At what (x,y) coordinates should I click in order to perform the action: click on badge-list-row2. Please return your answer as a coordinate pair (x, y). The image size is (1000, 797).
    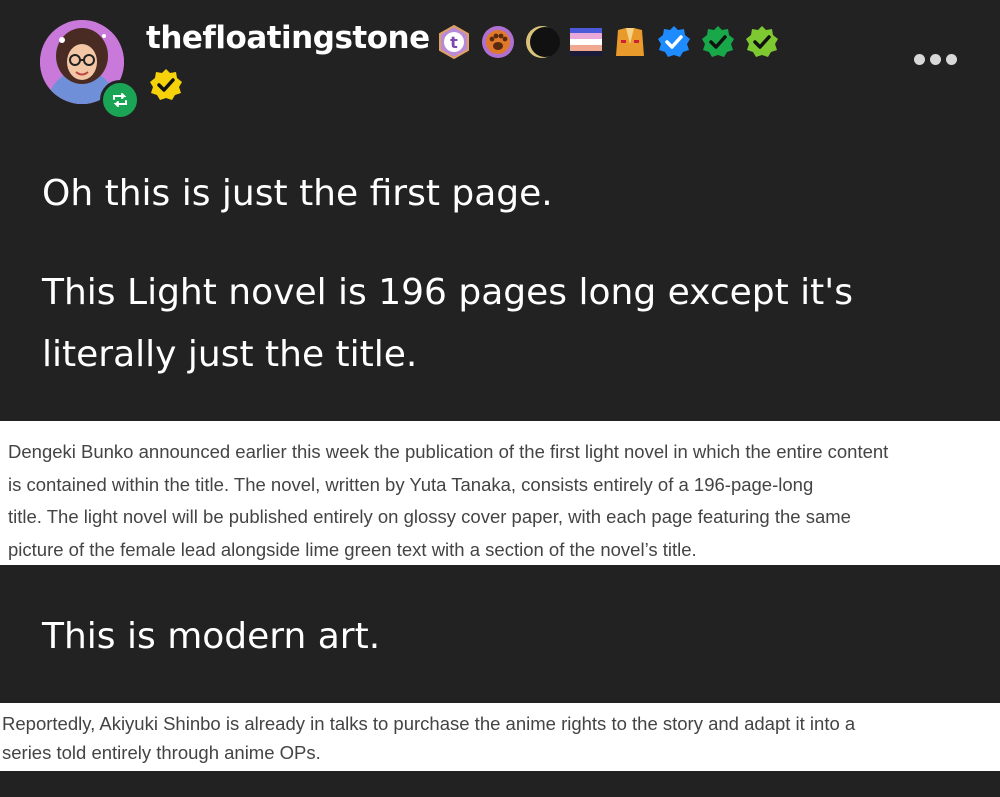
    Looking at the image, I should click on (166, 87).